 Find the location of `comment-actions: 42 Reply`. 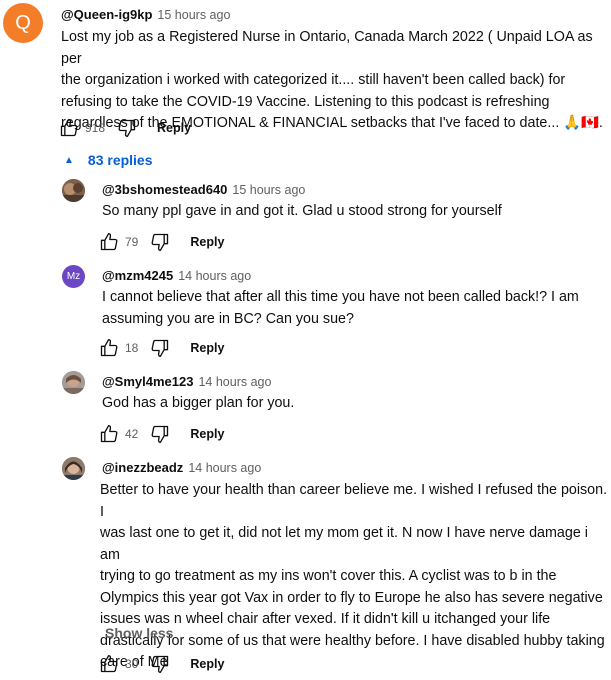

comment-actions: 42 Reply is located at coordinates (160, 434).